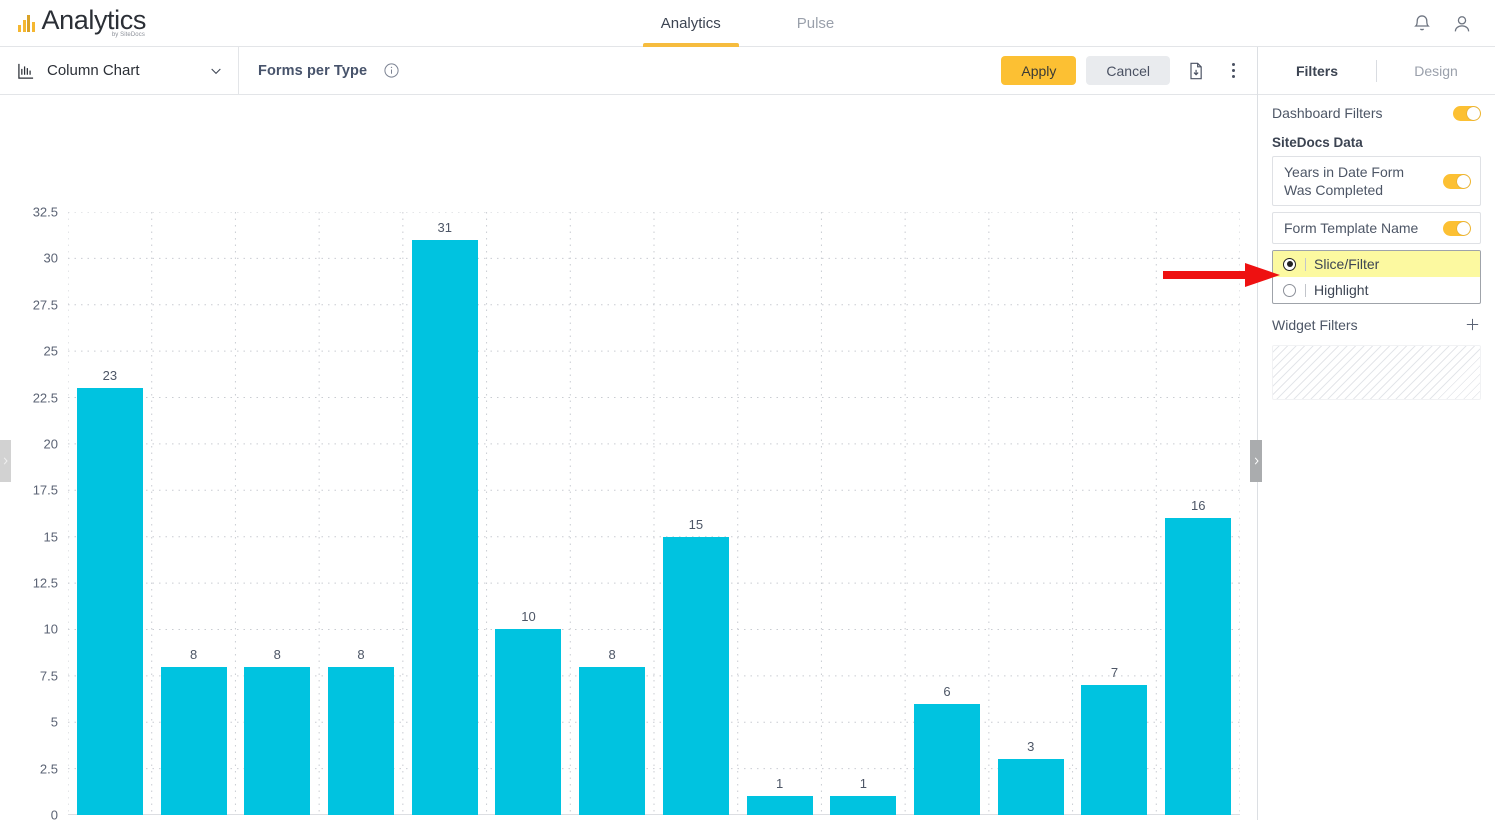 This screenshot has width=1495, height=820. I want to click on y-axis-tick: 12.5, so click(45, 583).